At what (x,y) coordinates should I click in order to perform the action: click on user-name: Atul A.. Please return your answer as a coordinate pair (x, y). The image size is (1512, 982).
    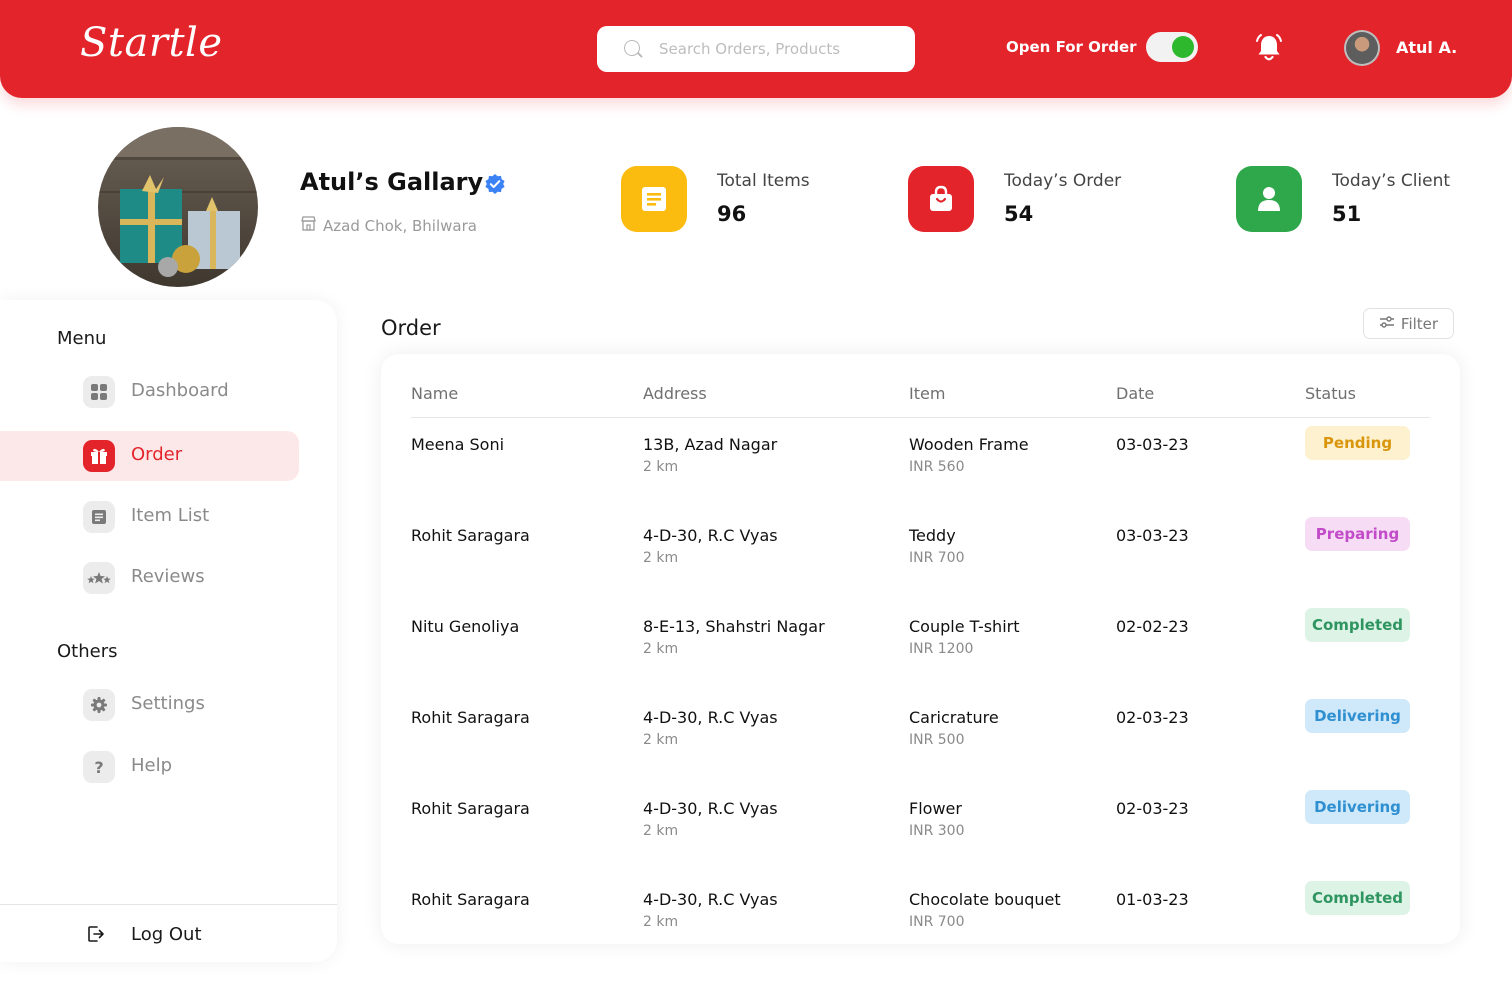
    Looking at the image, I should click on (1426, 47).